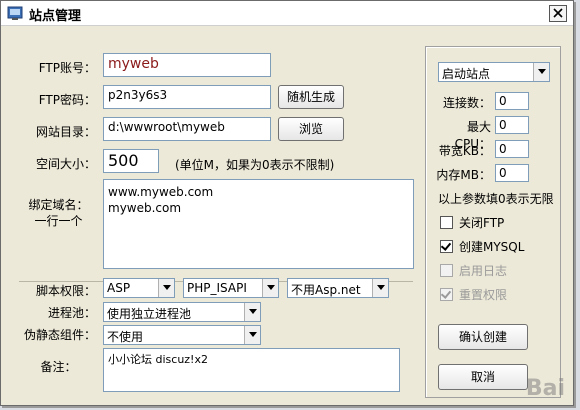 This screenshot has width=580, height=410. I want to click on close-icon, so click(558, 13).